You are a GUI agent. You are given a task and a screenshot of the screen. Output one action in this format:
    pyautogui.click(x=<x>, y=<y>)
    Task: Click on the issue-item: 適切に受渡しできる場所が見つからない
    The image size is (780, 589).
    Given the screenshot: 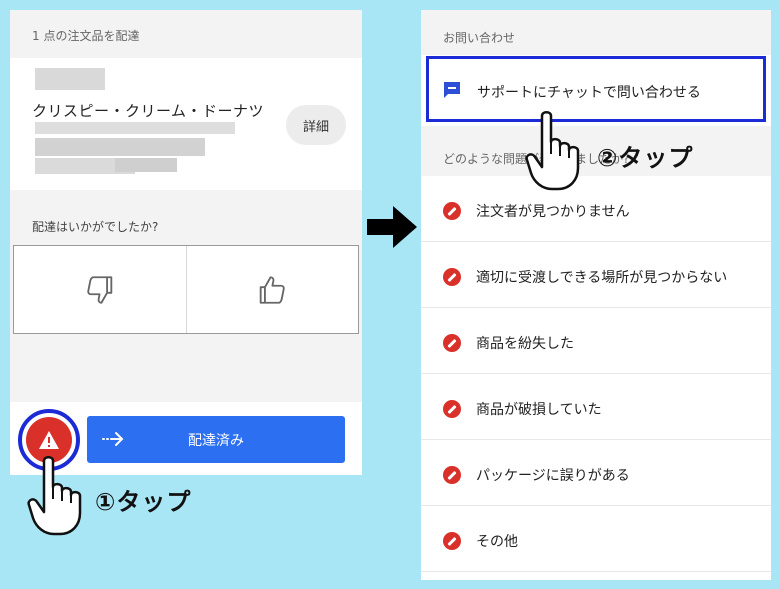 What is the action you would take?
    pyautogui.click(x=596, y=275)
    